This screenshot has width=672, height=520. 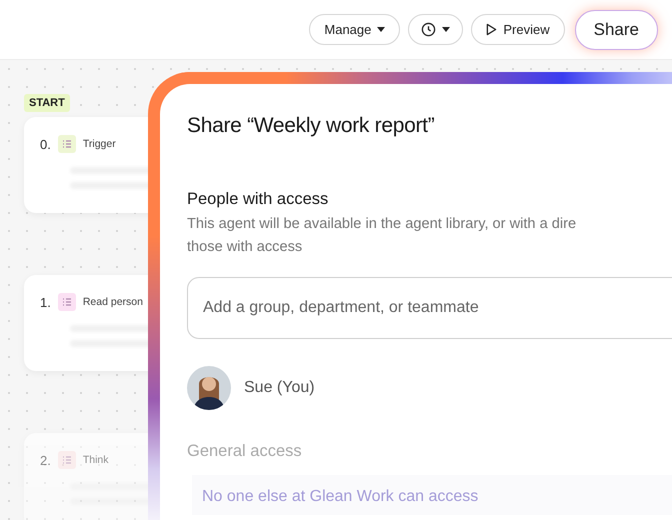 What do you see at coordinates (245, 451) in the screenshot?
I see `section-heading: General access` at bounding box center [245, 451].